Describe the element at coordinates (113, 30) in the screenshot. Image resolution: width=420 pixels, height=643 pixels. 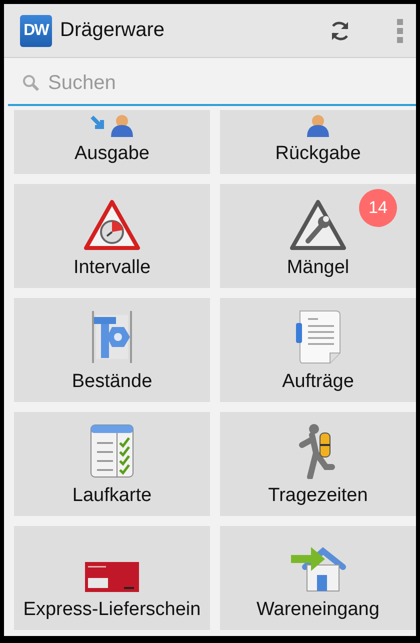
I see `app-title: Drägerware` at that location.